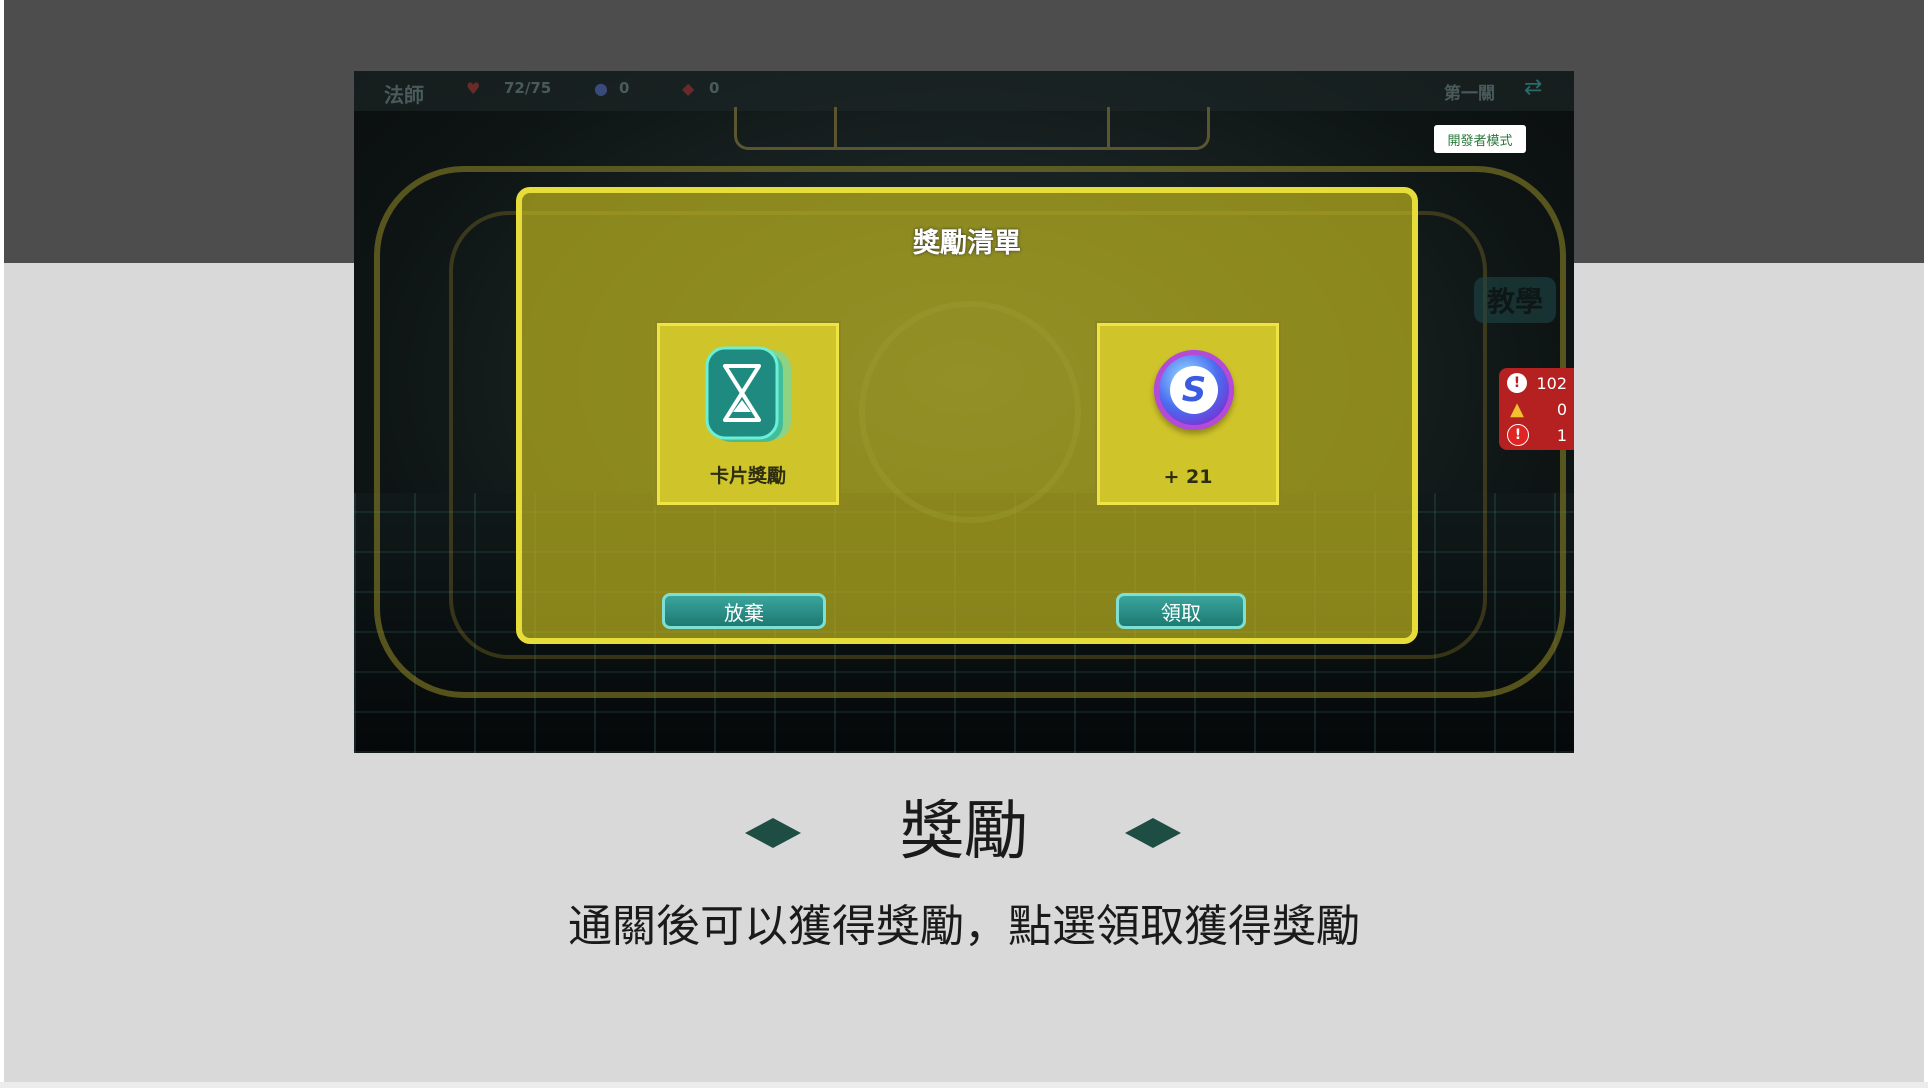 The width and height of the screenshot is (1928, 1088). I want to click on claim-button: 領取, so click(1181, 611).